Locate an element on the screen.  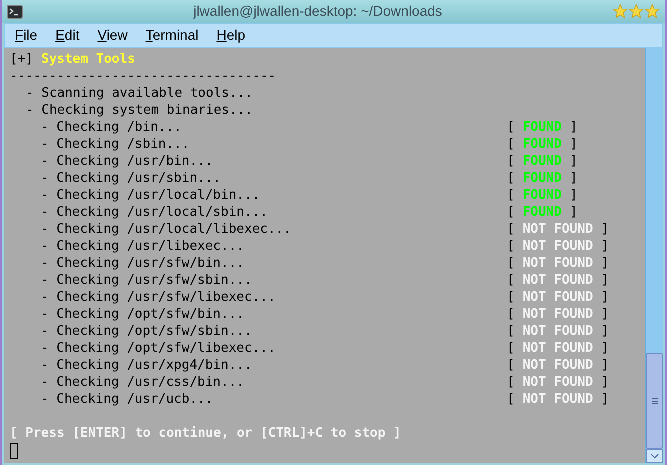
scrollbar-thumb is located at coordinates (654, 401).